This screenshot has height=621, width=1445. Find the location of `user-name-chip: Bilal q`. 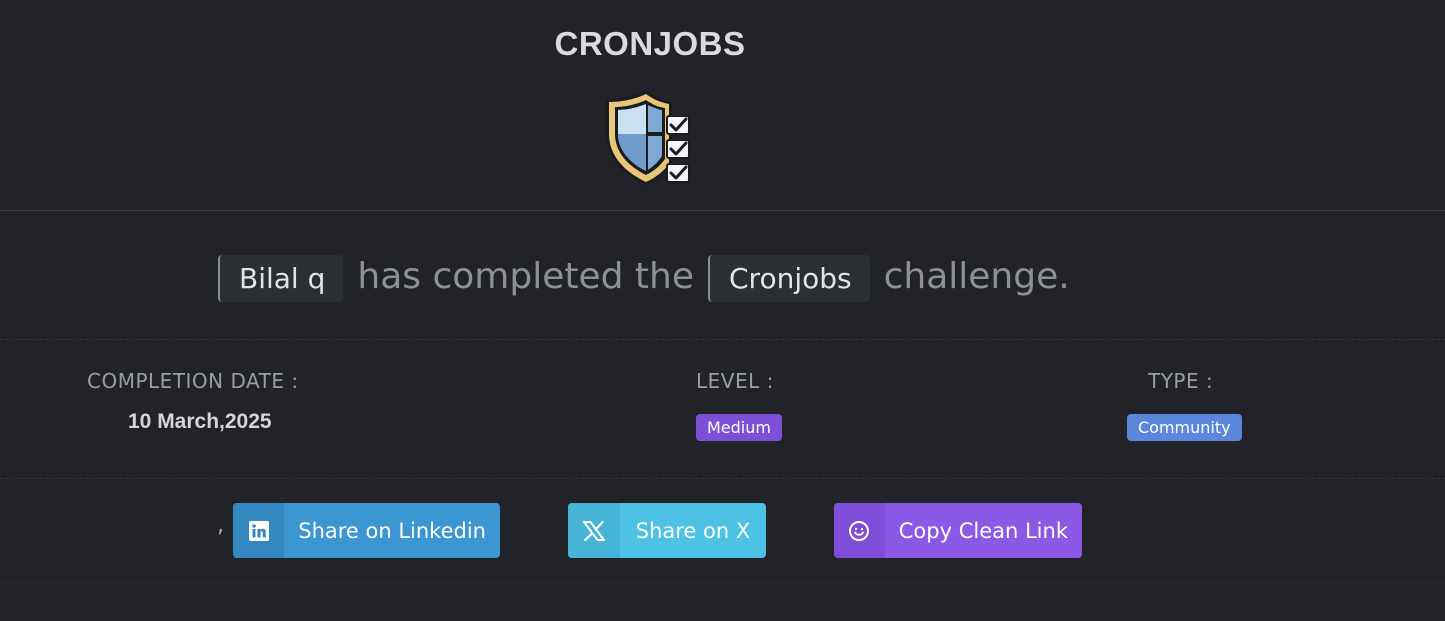

user-name-chip: Bilal q is located at coordinates (281, 278).